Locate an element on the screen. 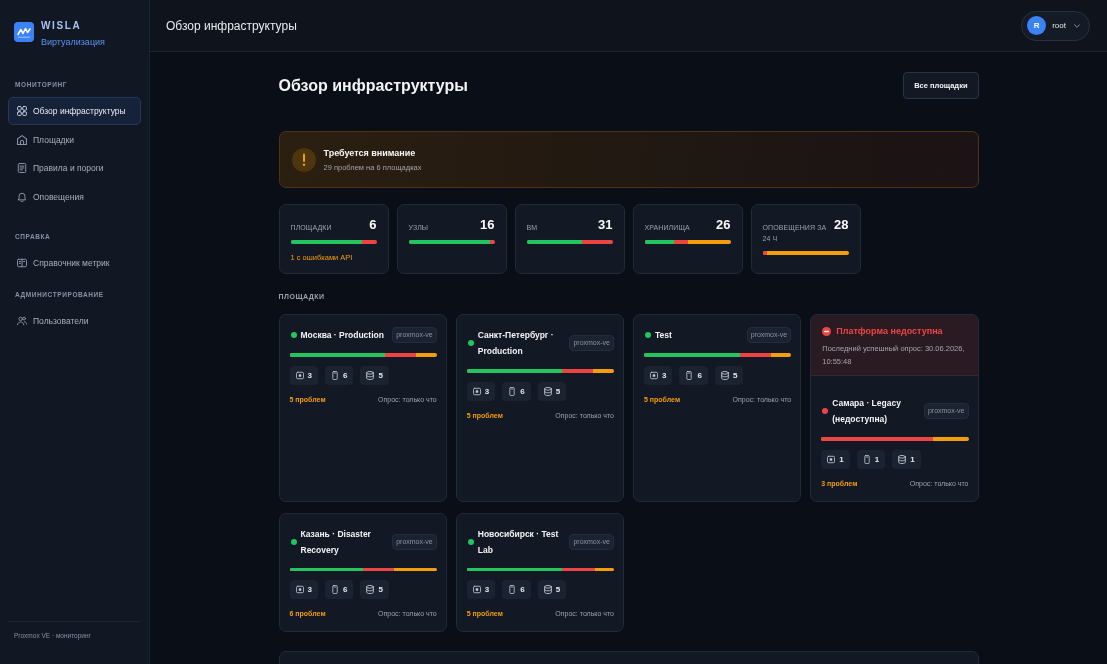  site-name: Казань · Disaster Recovery is located at coordinates (336, 542).